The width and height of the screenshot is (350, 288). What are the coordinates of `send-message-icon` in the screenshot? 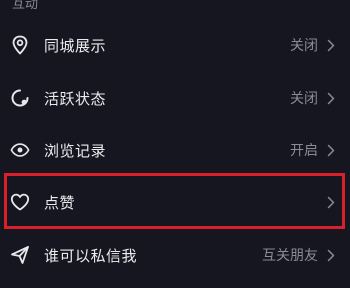 It's located at (20, 255).